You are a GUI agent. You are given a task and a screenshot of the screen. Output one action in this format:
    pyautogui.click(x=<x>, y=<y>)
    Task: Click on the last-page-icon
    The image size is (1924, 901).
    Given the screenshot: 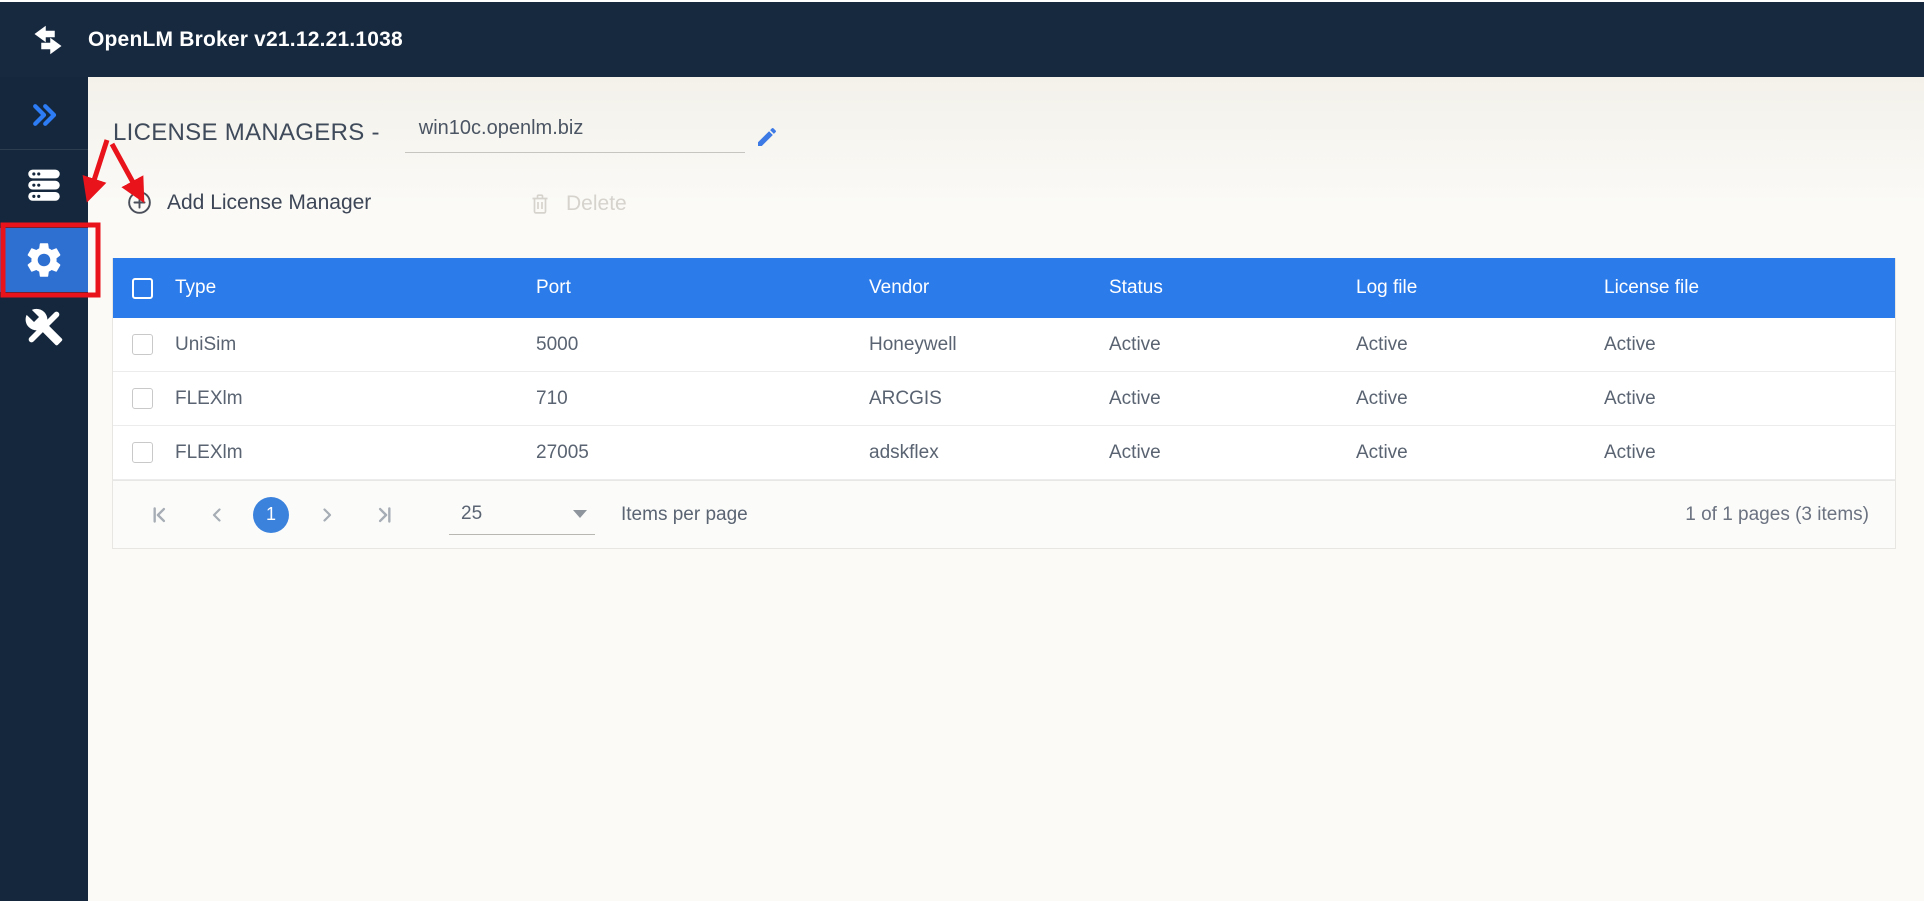 What is the action you would take?
    pyautogui.click(x=384, y=514)
    